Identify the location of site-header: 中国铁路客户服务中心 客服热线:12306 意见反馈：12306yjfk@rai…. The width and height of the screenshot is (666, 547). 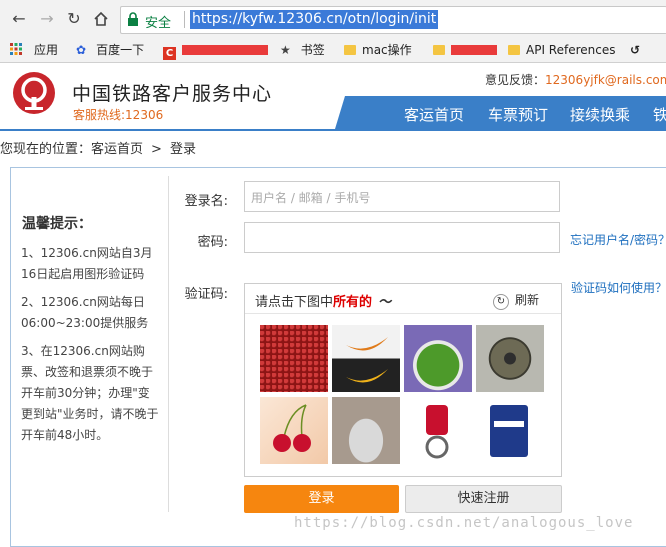
(333, 96).